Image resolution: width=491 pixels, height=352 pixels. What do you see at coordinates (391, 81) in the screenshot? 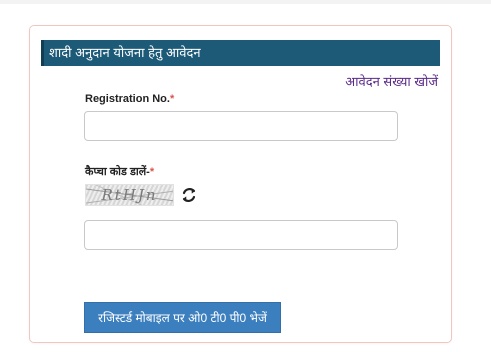
I see `search-application-link: आवेदन संख्या खोजें` at bounding box center [391, 81].